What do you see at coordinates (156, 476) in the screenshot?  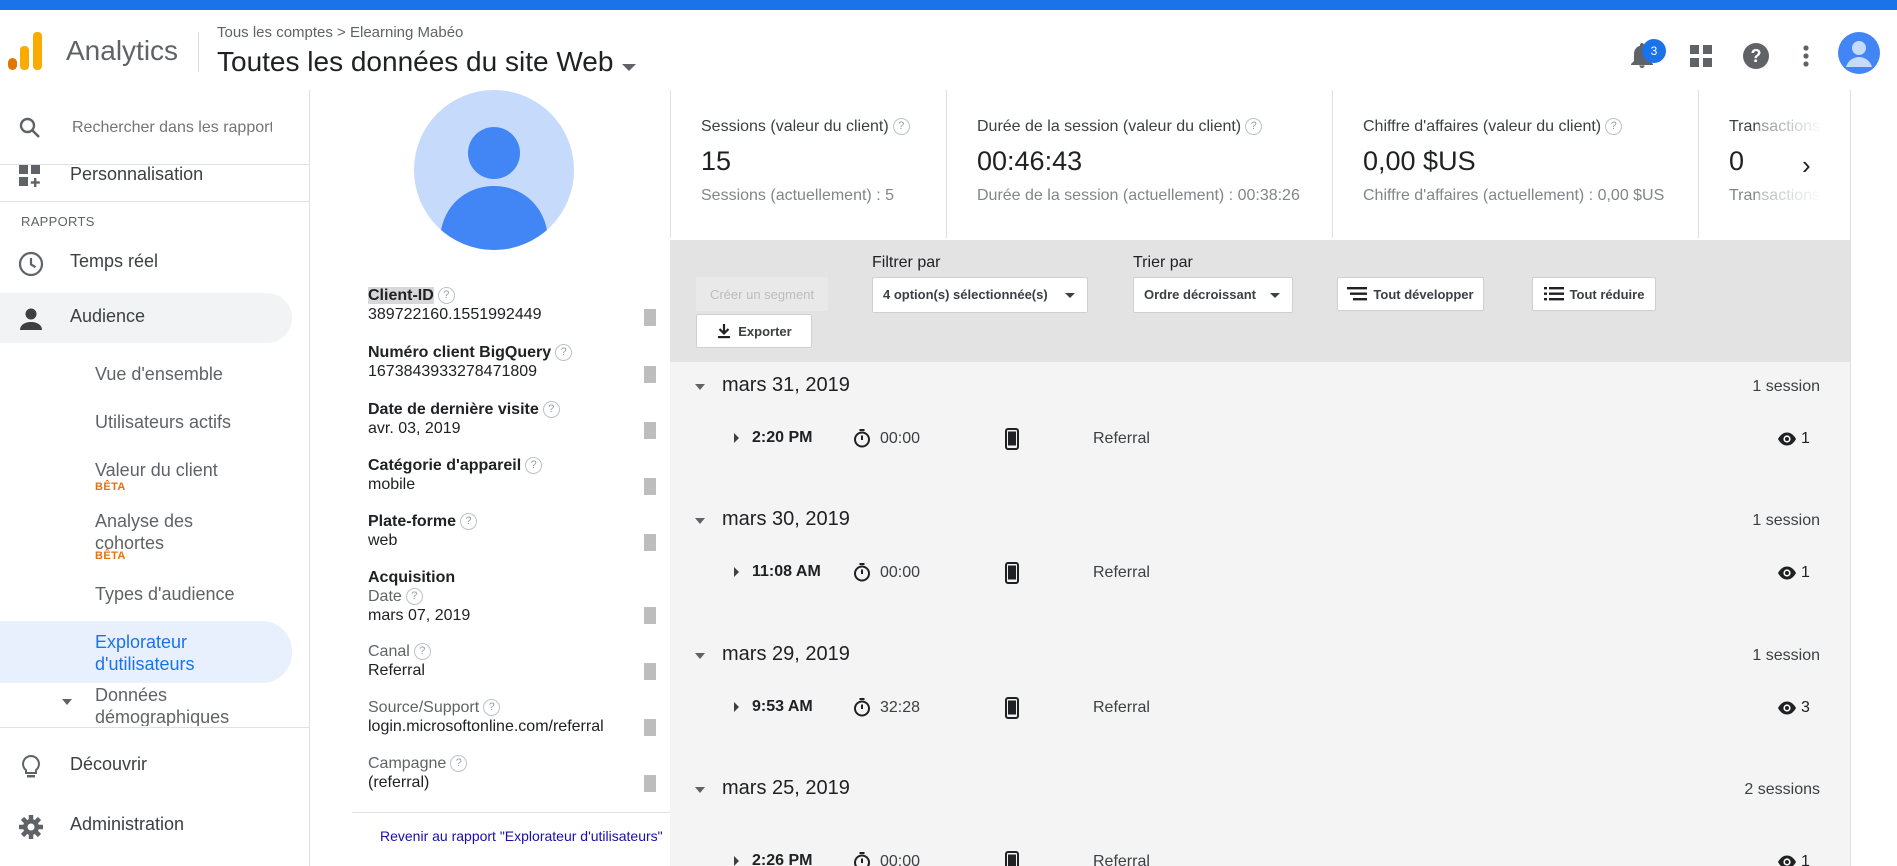 I see `nav-customer-value: Valeur du client BÊTA` at bounding box center [156, 476].